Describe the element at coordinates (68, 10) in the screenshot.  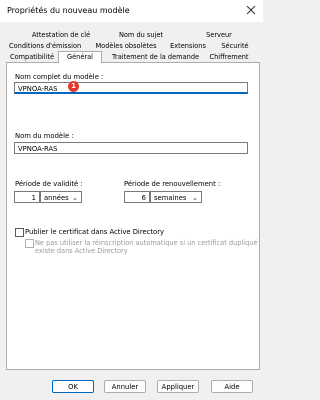
I see `dialog-title: Propriétés du nouveau modèle` at that location.